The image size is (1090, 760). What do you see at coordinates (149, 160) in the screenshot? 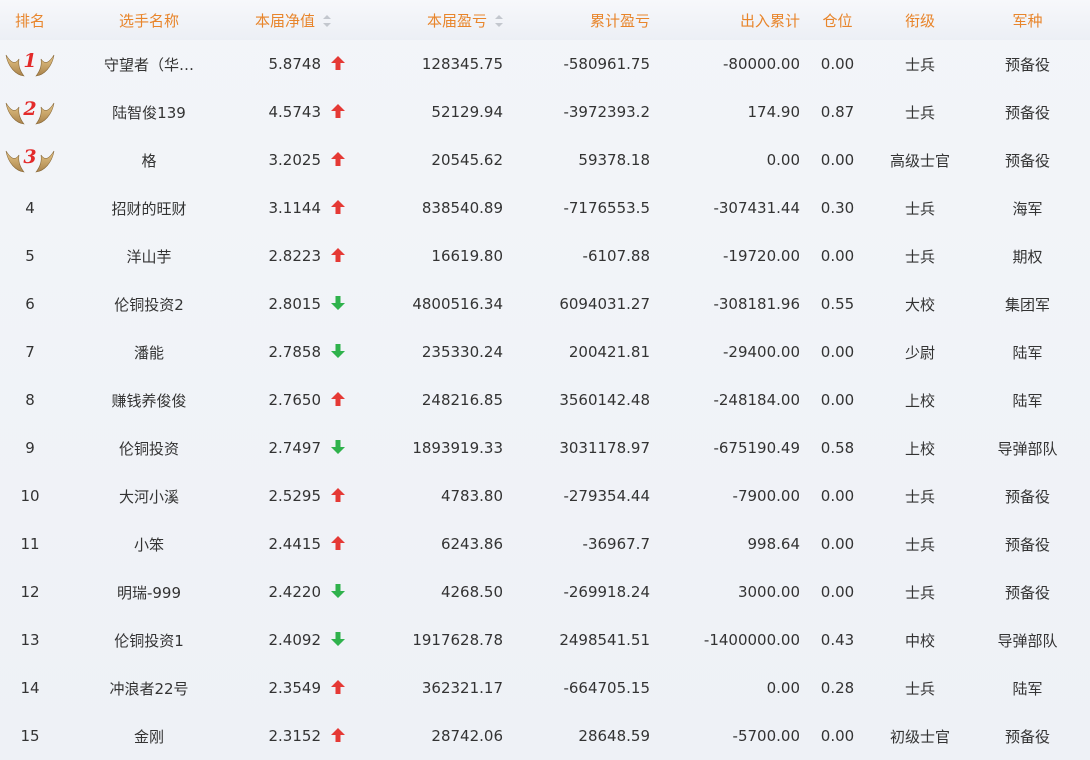
I see `player-name: 格` at bounding box center [149, 160].